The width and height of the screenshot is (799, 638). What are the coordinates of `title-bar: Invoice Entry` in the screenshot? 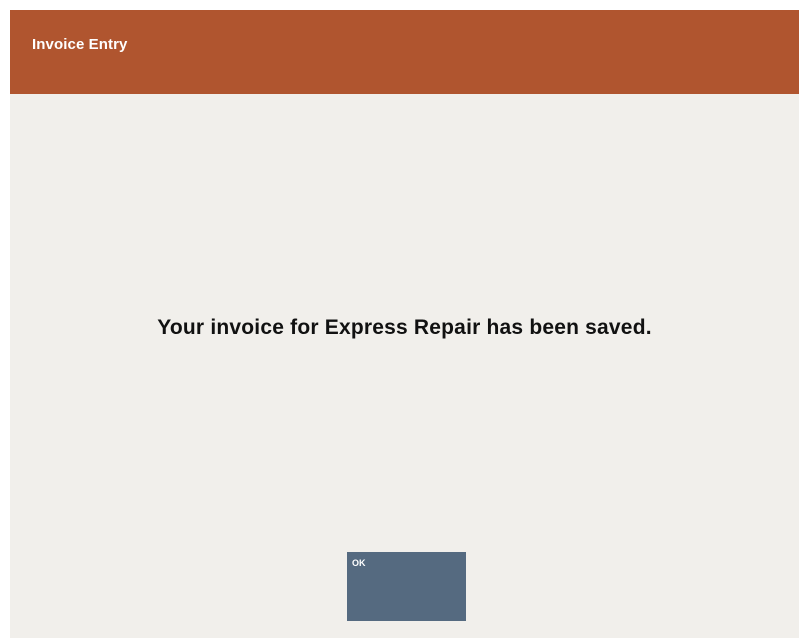 It's located at (404, 52).